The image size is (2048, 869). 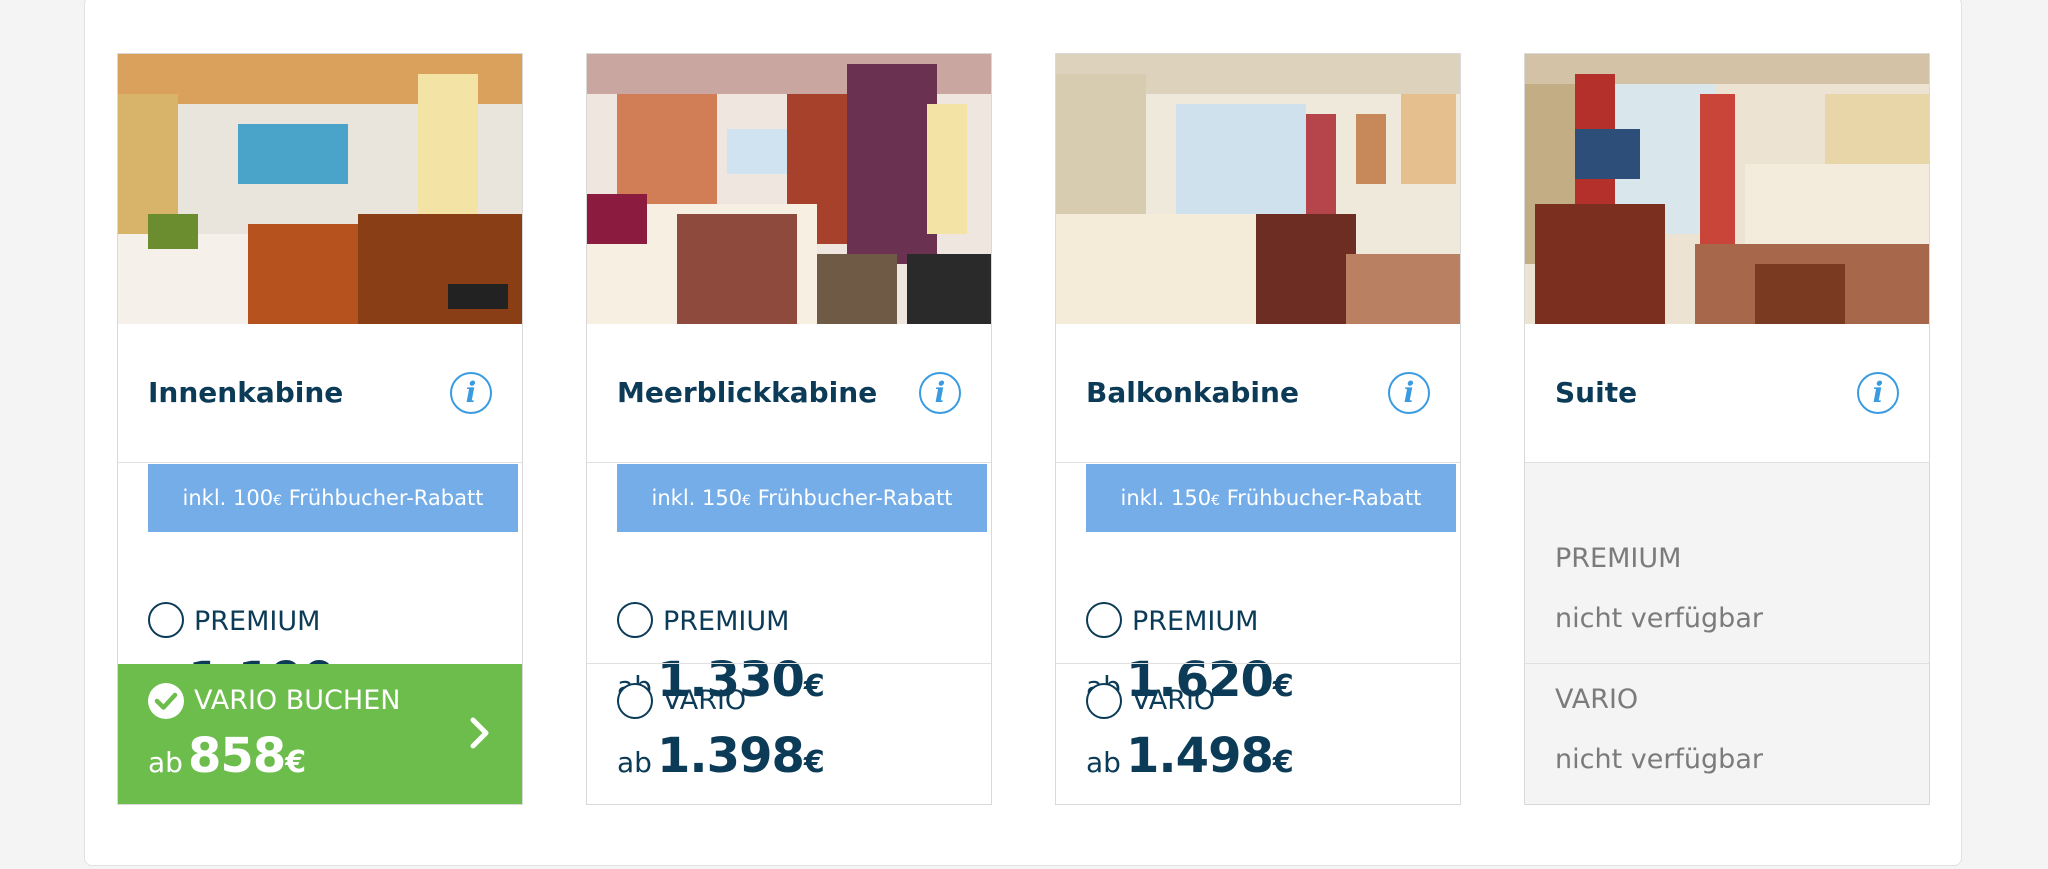 I want to click on price-amount: 1.498, so click(x=1200, y=756).